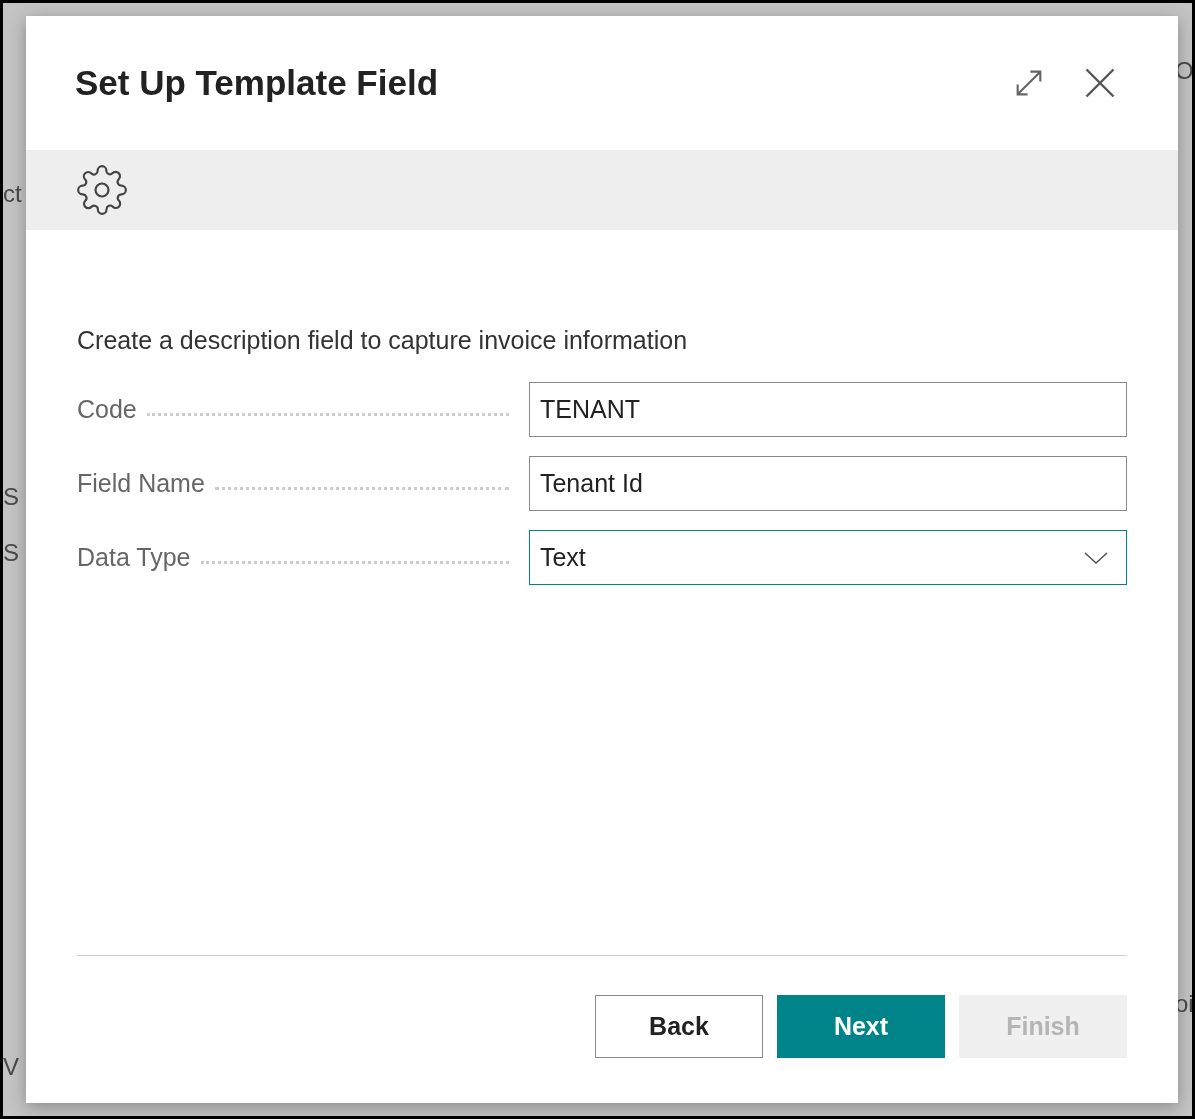 This screenshot has width=1195, height=1119. I want to click on input-field: Tenant Id, so click(827, 483).